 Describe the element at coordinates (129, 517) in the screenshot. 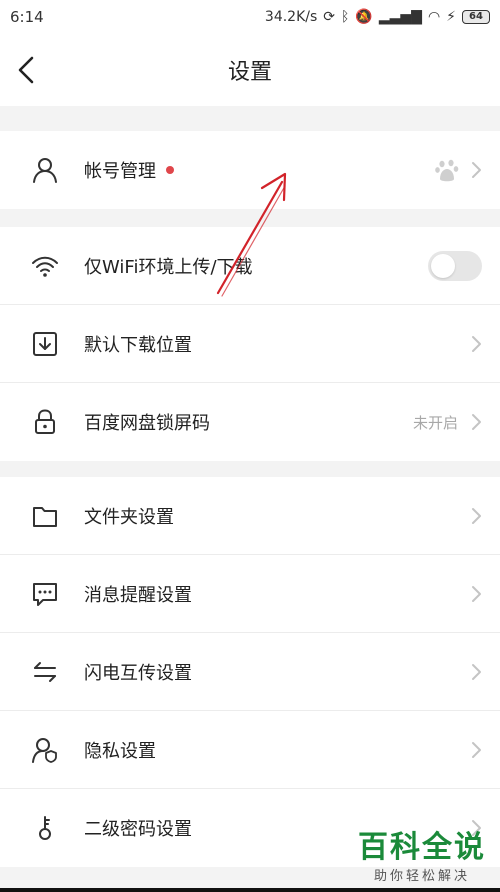

I see `folder-settings-label: 文件夹设置` at that location.